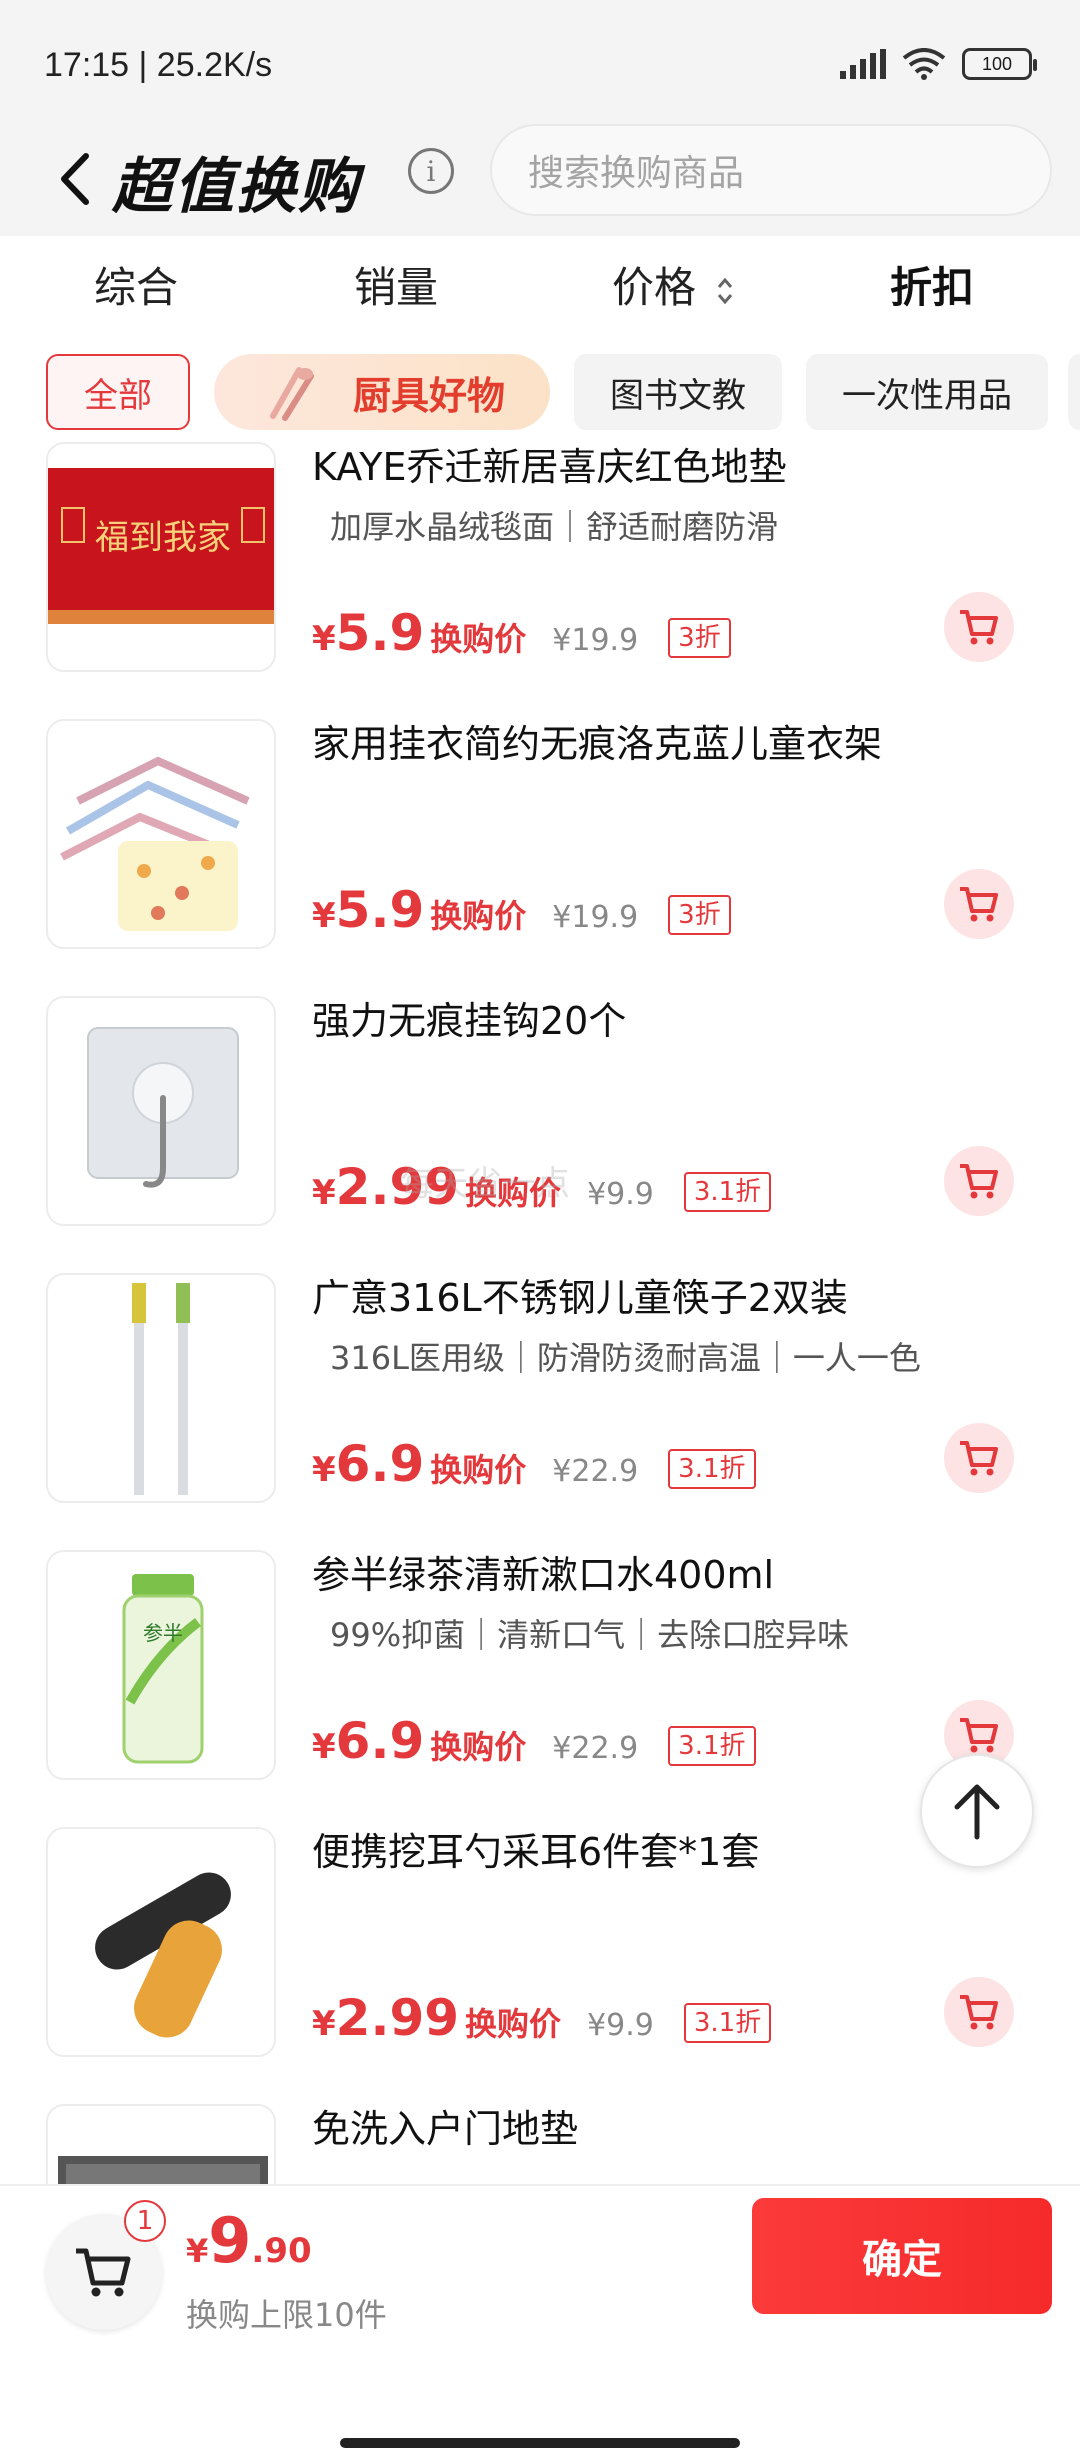  What do you see at coordinates (927, 392) in the screenshot?
I see `category-disposable: 一次性用品` at bounding box center [927, 392].